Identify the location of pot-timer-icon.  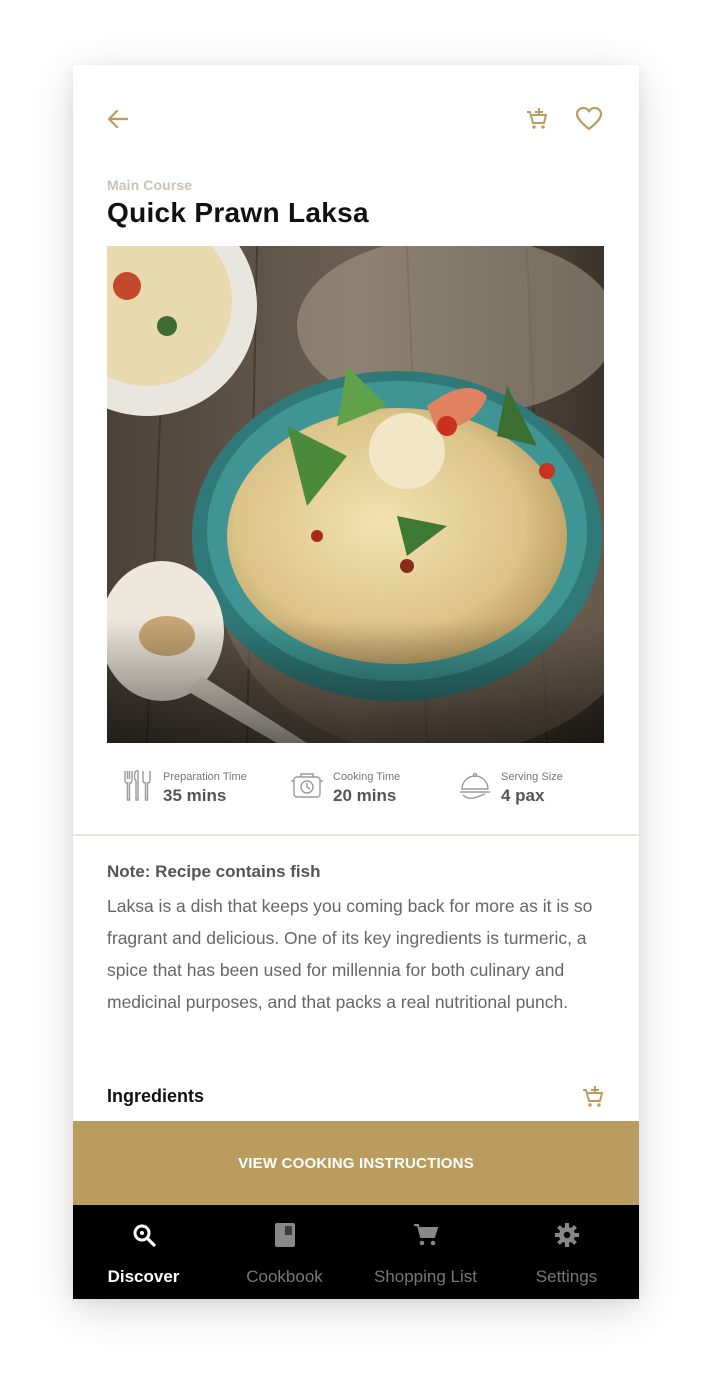
(307, 785).